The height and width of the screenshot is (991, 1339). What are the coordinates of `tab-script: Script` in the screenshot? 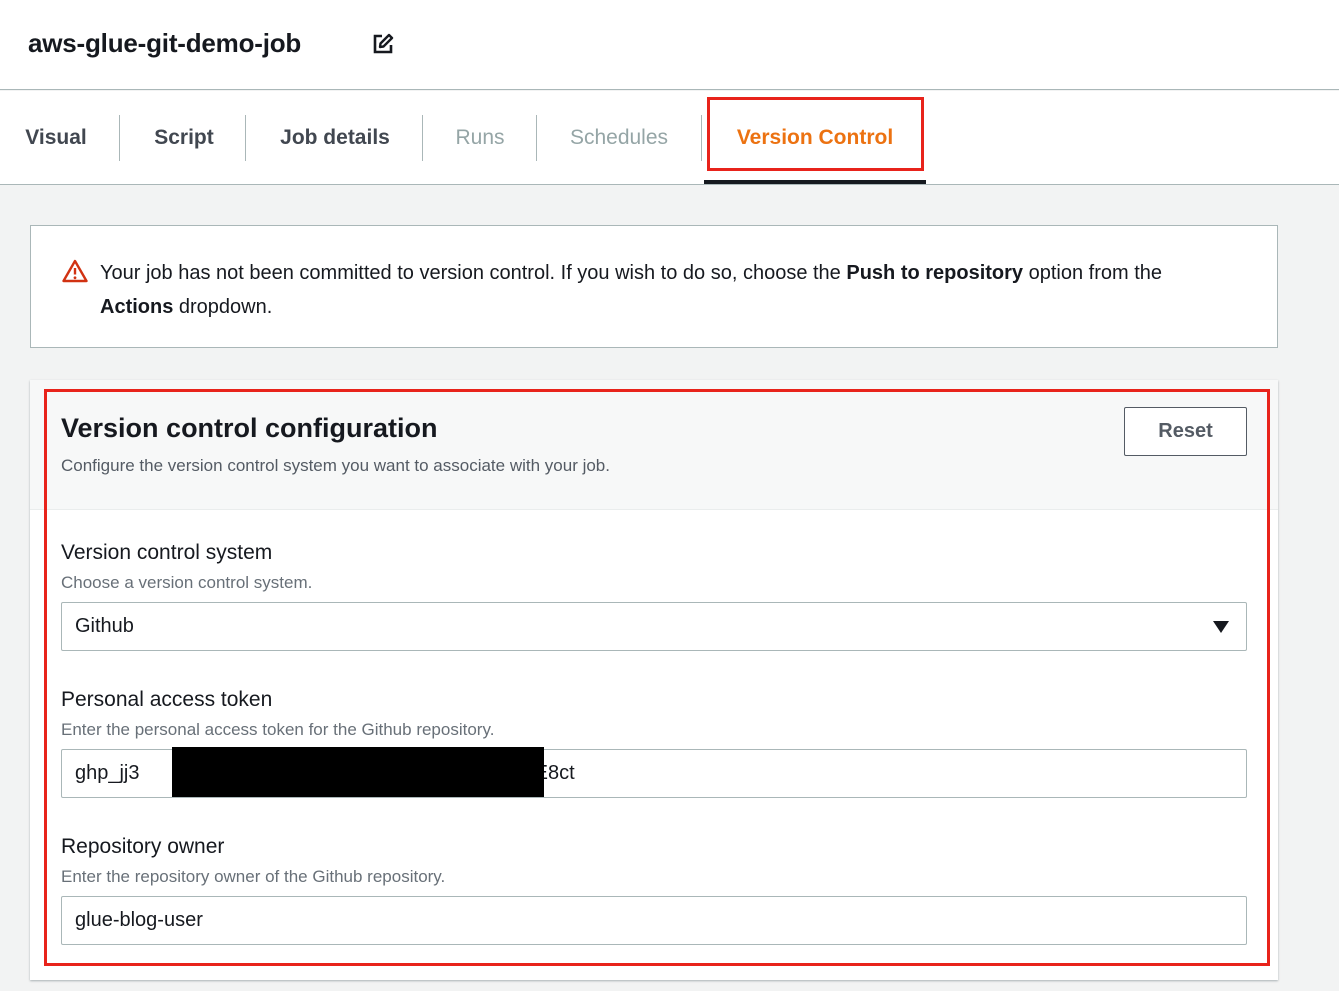 It's located at (184, 137).